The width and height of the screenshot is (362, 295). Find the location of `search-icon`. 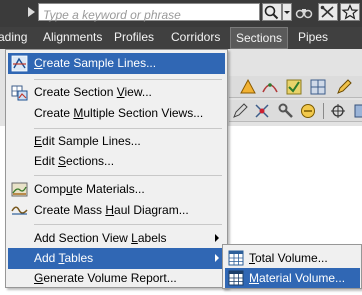

search-icon is located at coordinates (271, 12).